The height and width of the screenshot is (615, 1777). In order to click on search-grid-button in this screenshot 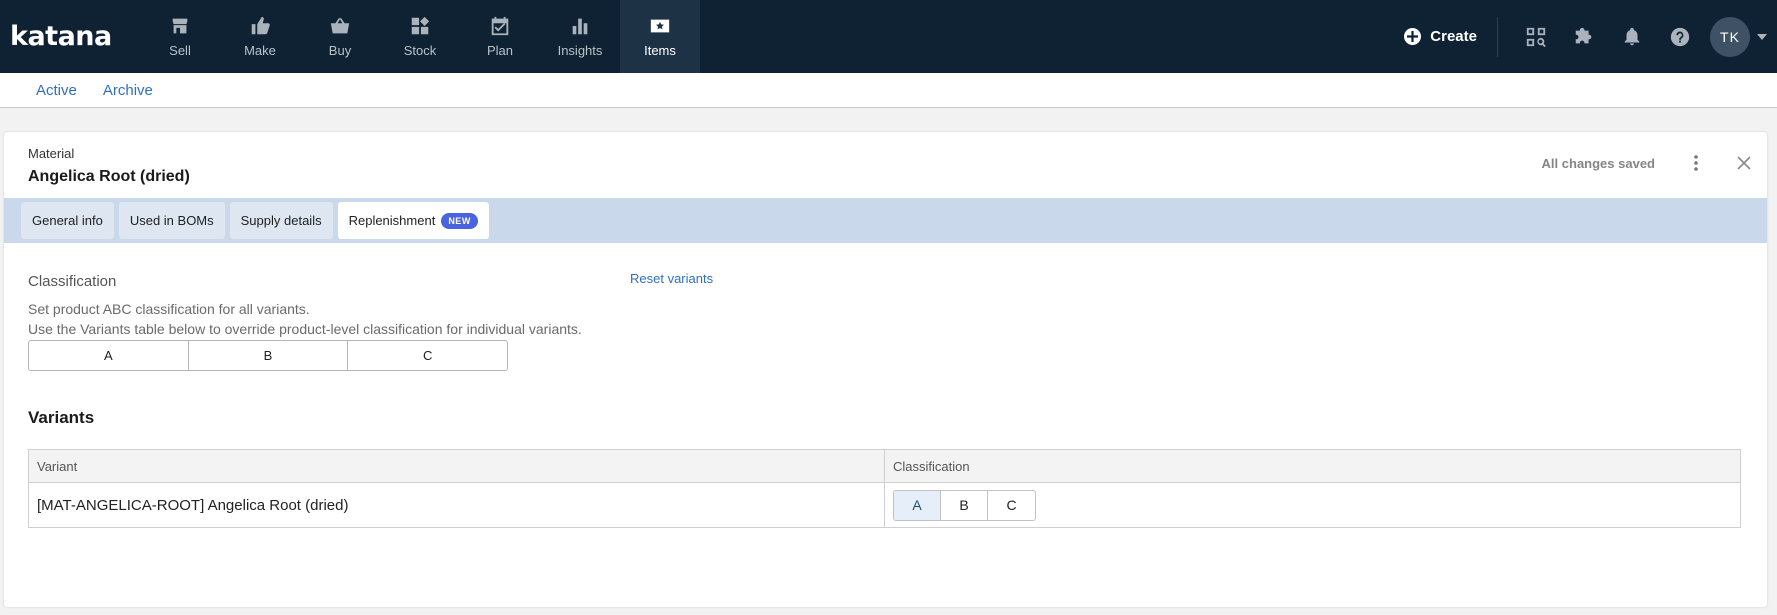, I will do `click(1536, 37)`.